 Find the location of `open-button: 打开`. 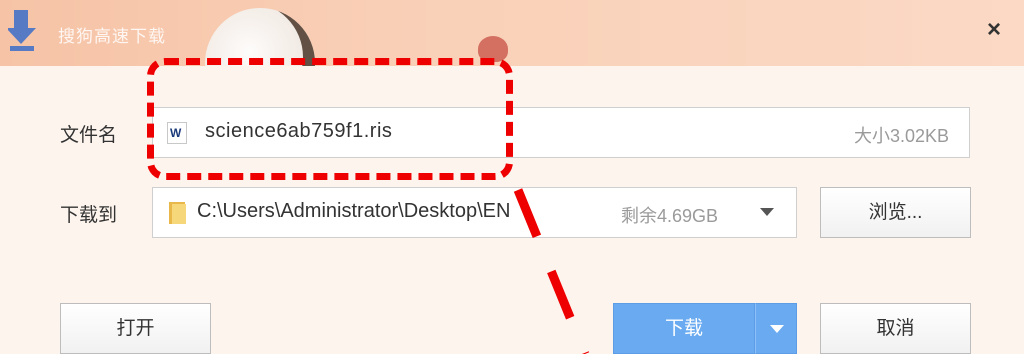

open-button: 打开 is located at coordinates (135, 328).